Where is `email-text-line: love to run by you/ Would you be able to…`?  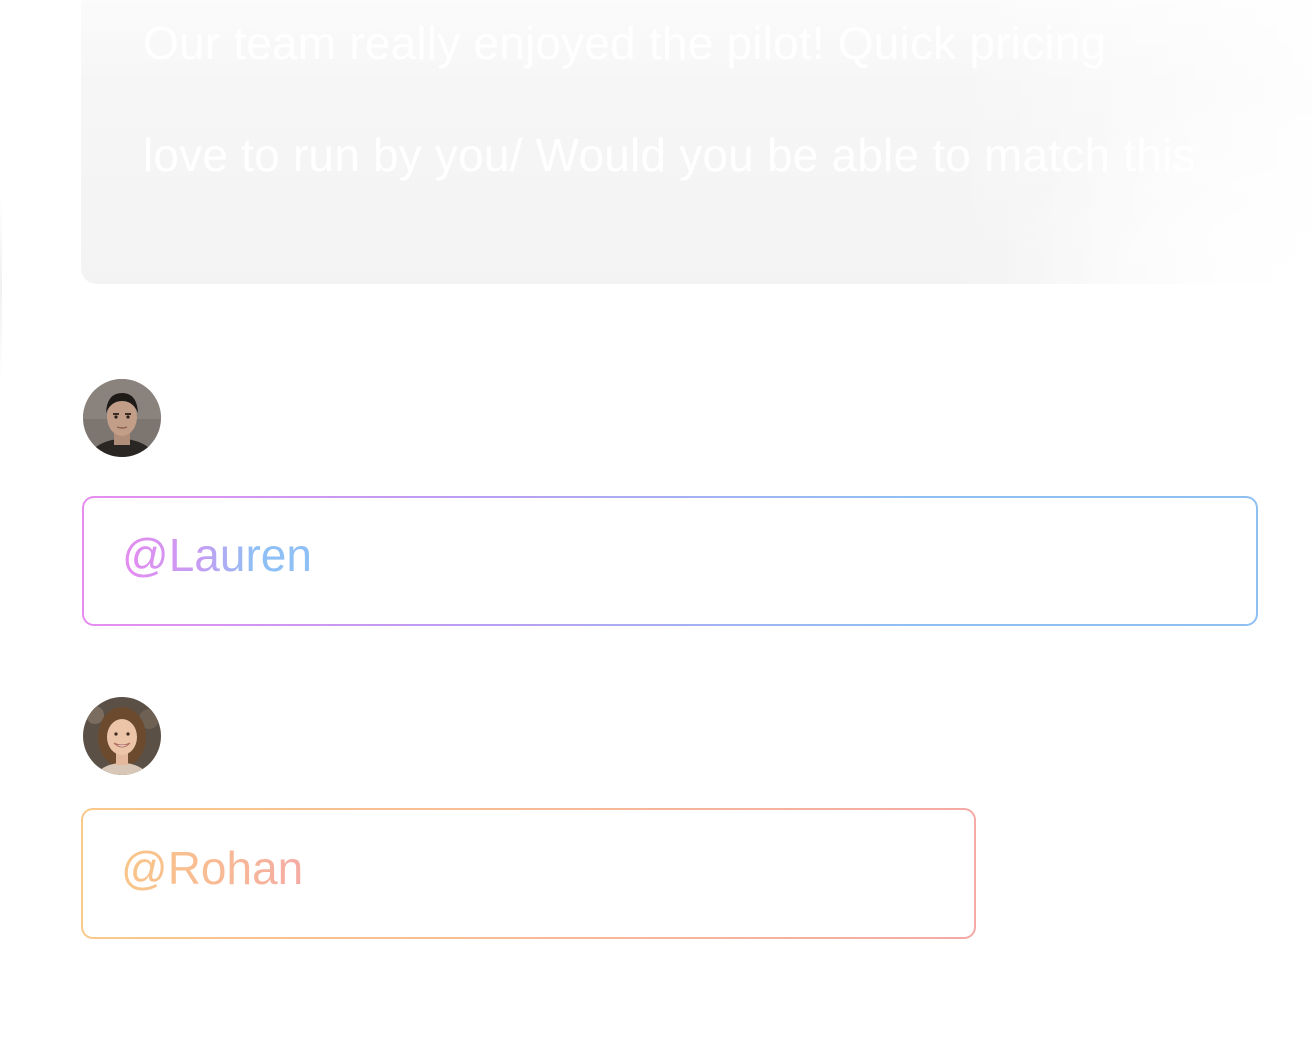 email-text-line: love to run by you/ Would you be able to… is located at coordinates (669, 155).